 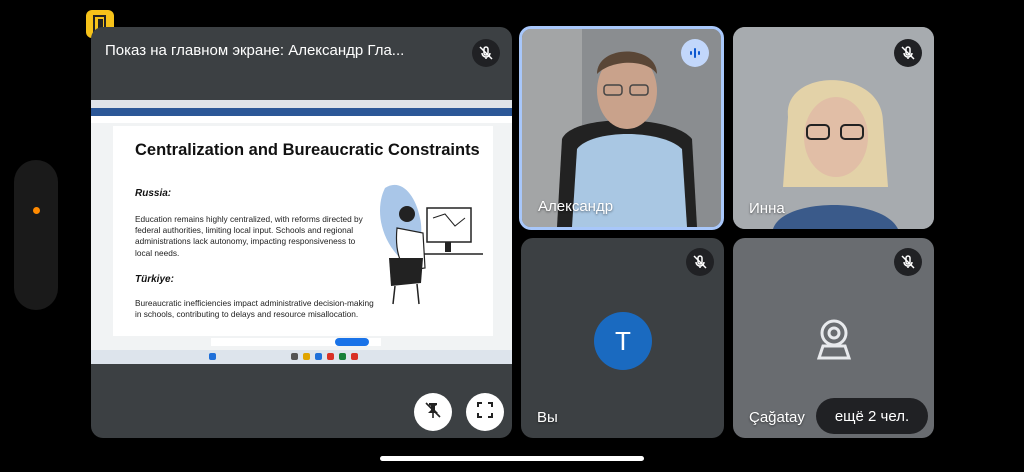 What do you see at coordinates (153, 193) in the screenshot?
I see `slide-section-title-russia: Russia:` at bounding box center [153, 193].